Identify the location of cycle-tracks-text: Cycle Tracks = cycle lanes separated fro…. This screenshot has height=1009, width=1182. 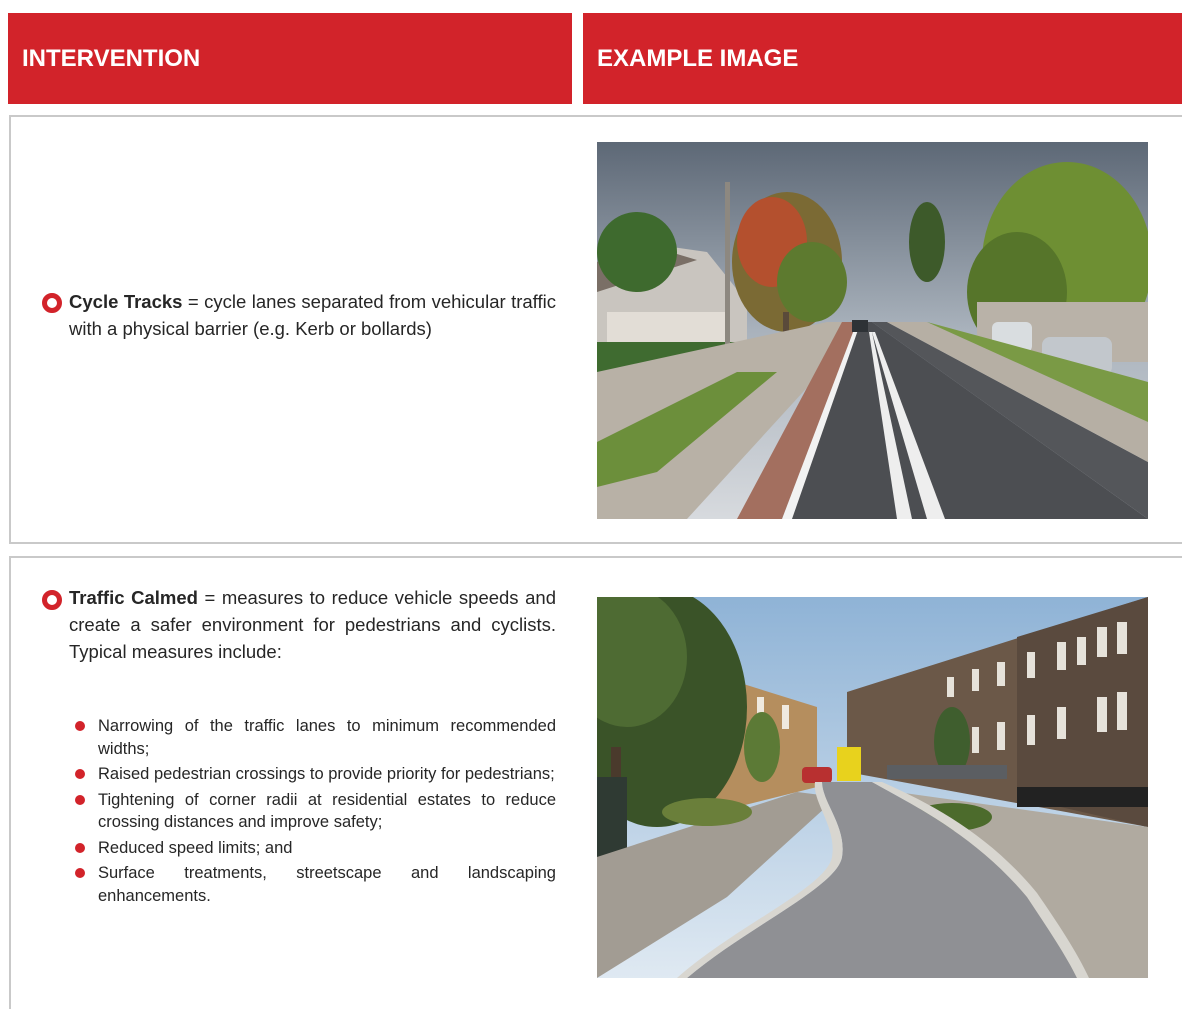
(312, 315).